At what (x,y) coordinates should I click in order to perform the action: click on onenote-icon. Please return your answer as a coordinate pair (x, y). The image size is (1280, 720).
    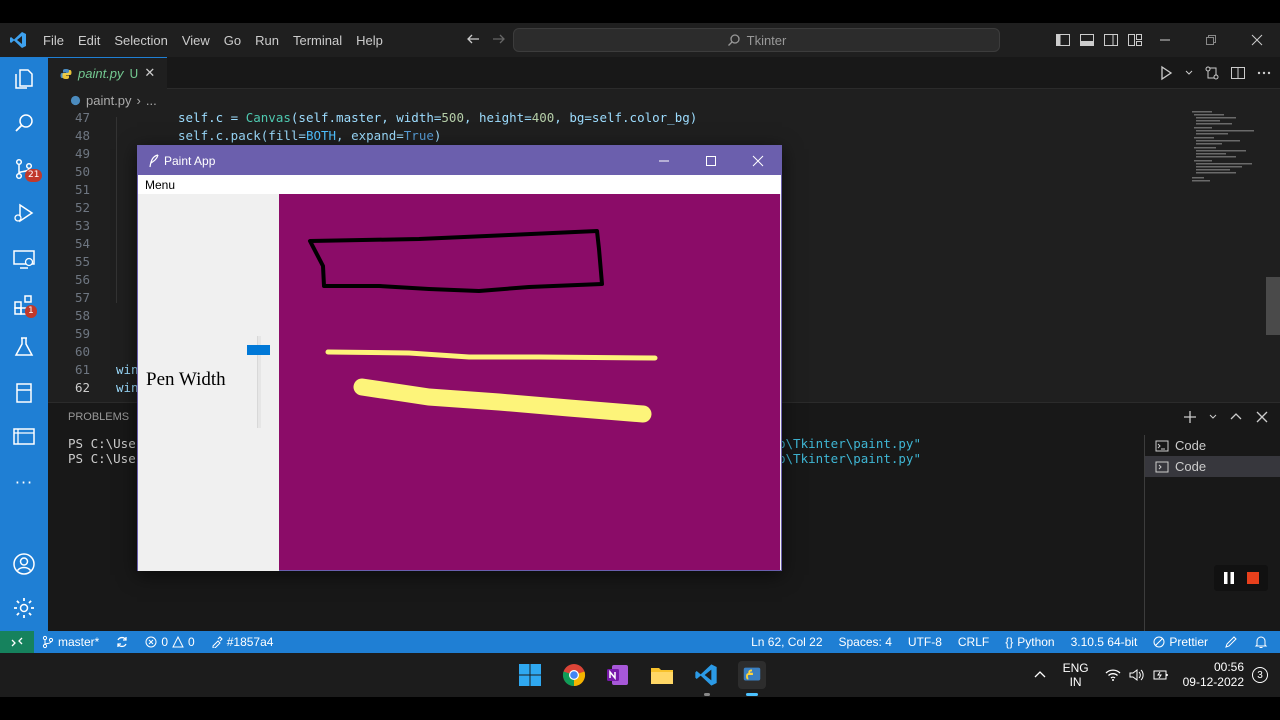
    Looking at the image, I should click on (618, 675).